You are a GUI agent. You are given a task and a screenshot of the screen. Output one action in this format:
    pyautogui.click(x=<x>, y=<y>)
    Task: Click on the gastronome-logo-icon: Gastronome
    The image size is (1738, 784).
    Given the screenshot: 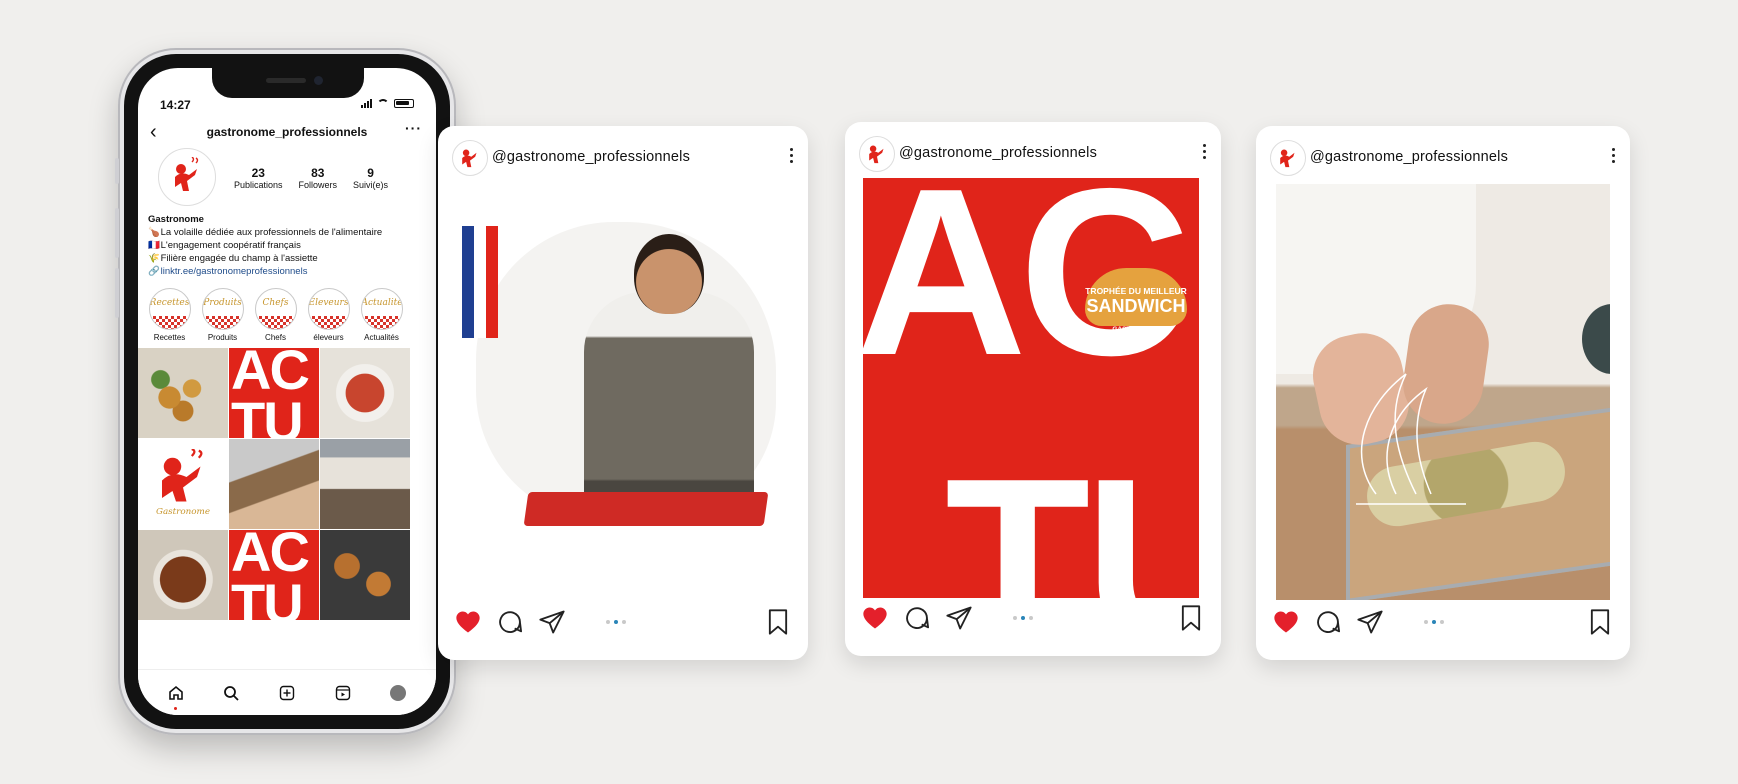 What is the action you would take?
    pyautogui.click(x=183, y=483)
    